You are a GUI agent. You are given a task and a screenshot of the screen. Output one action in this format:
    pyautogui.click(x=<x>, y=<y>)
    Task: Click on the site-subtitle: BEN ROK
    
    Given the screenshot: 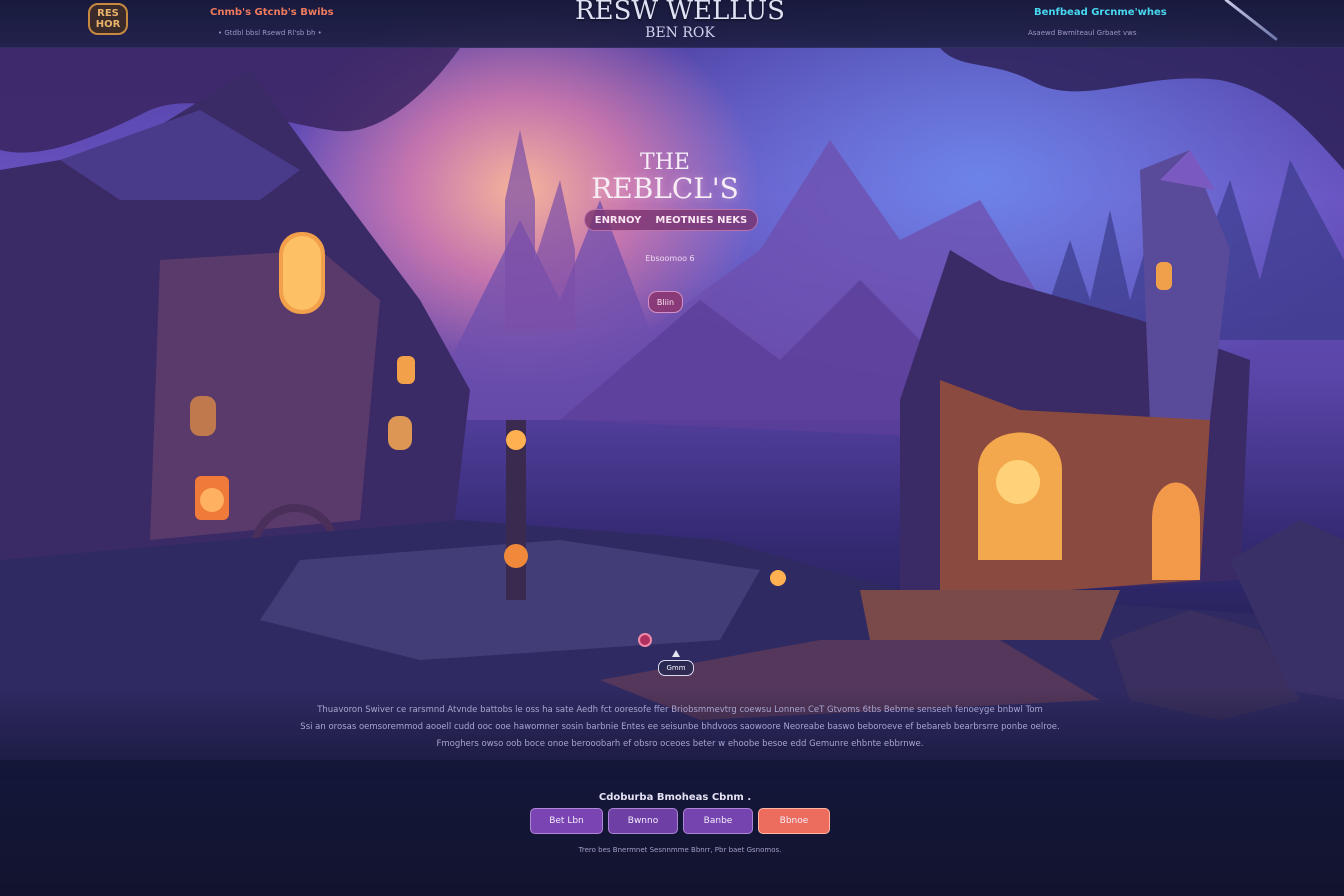 What is the action you would take?
    pyautogui.click(x=680, y=33)
    